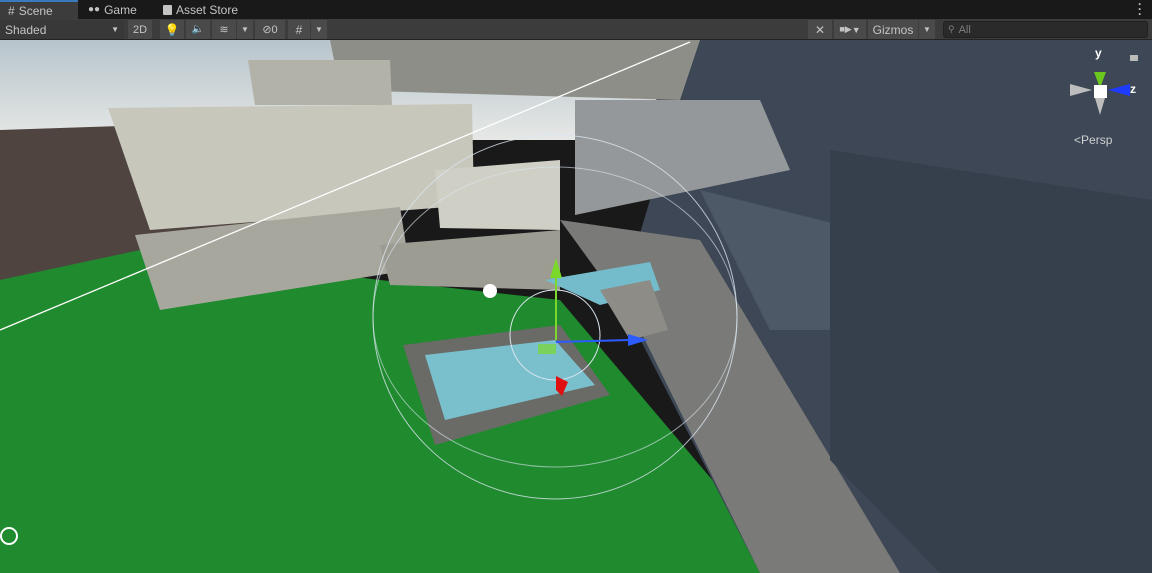  What do you see at coordinates (845, 29) in the screenshot?
I see `camera-icon: ■▶` at bounding box center [845, 29].